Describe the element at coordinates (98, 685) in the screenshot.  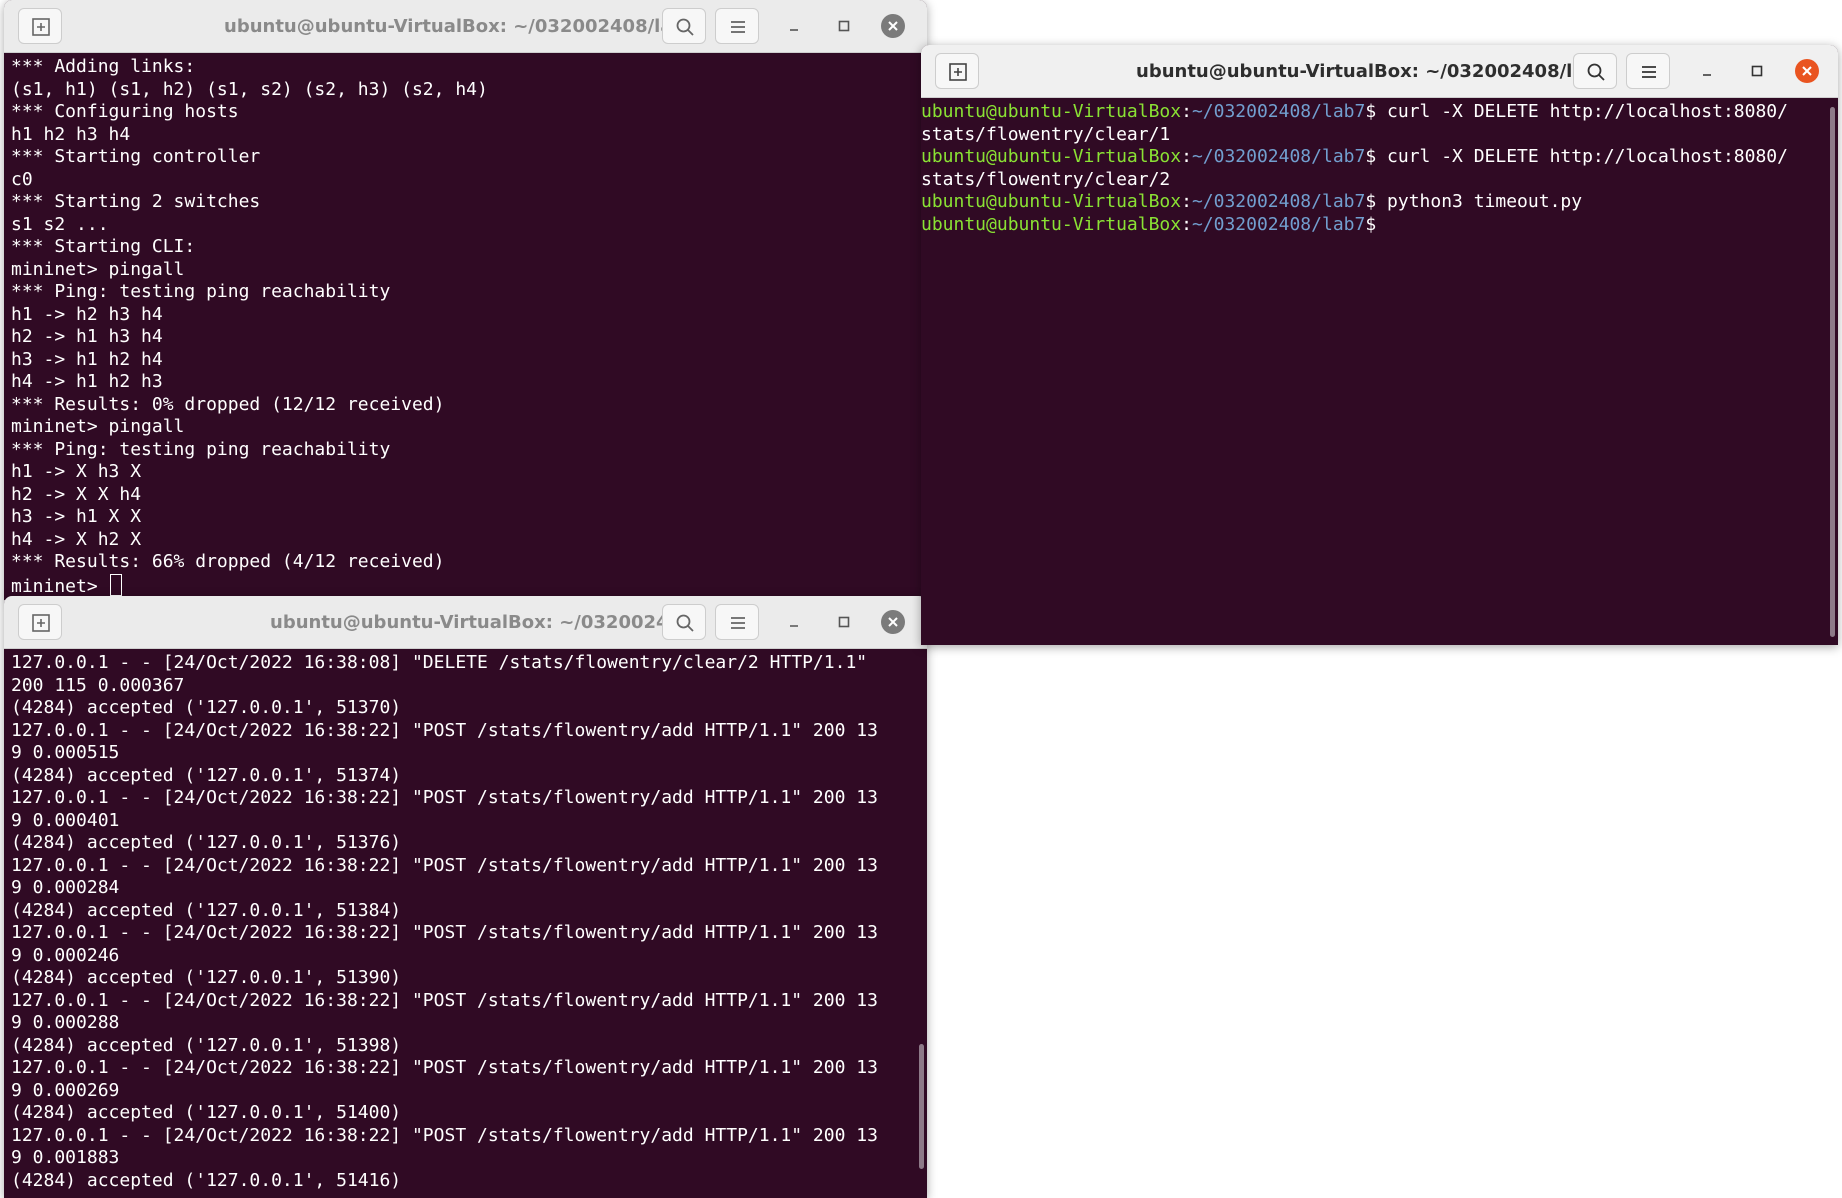
I see `log-line: 200 115 0.000367` at that location.